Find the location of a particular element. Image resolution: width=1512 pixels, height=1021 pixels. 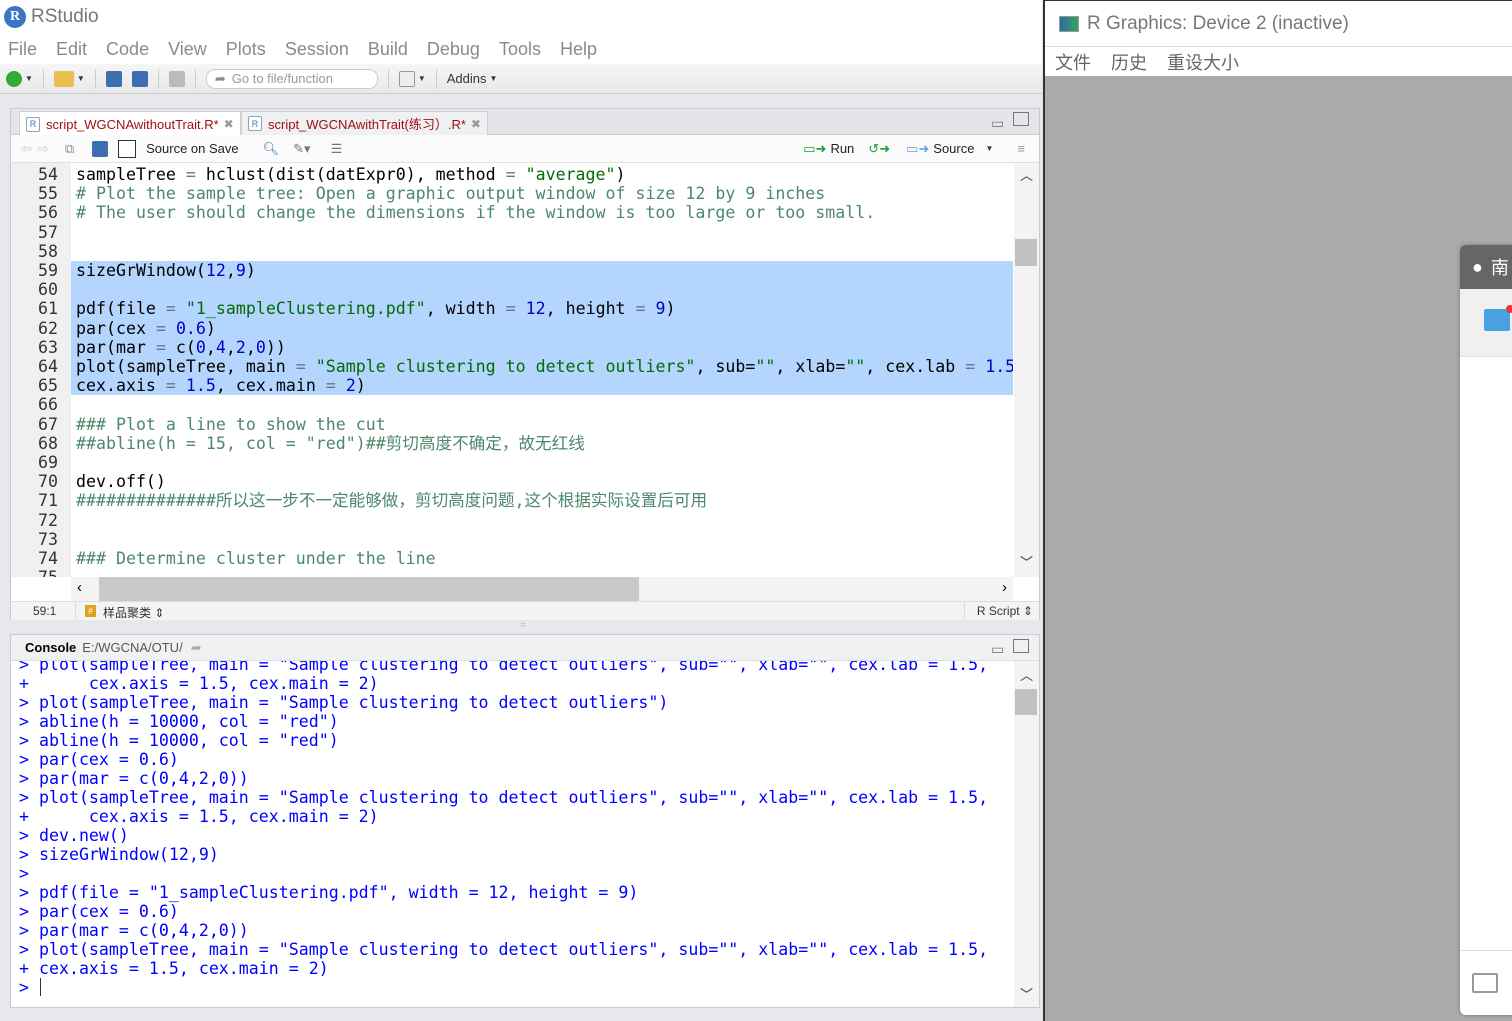

print-button is located at coordinates (176, 78).